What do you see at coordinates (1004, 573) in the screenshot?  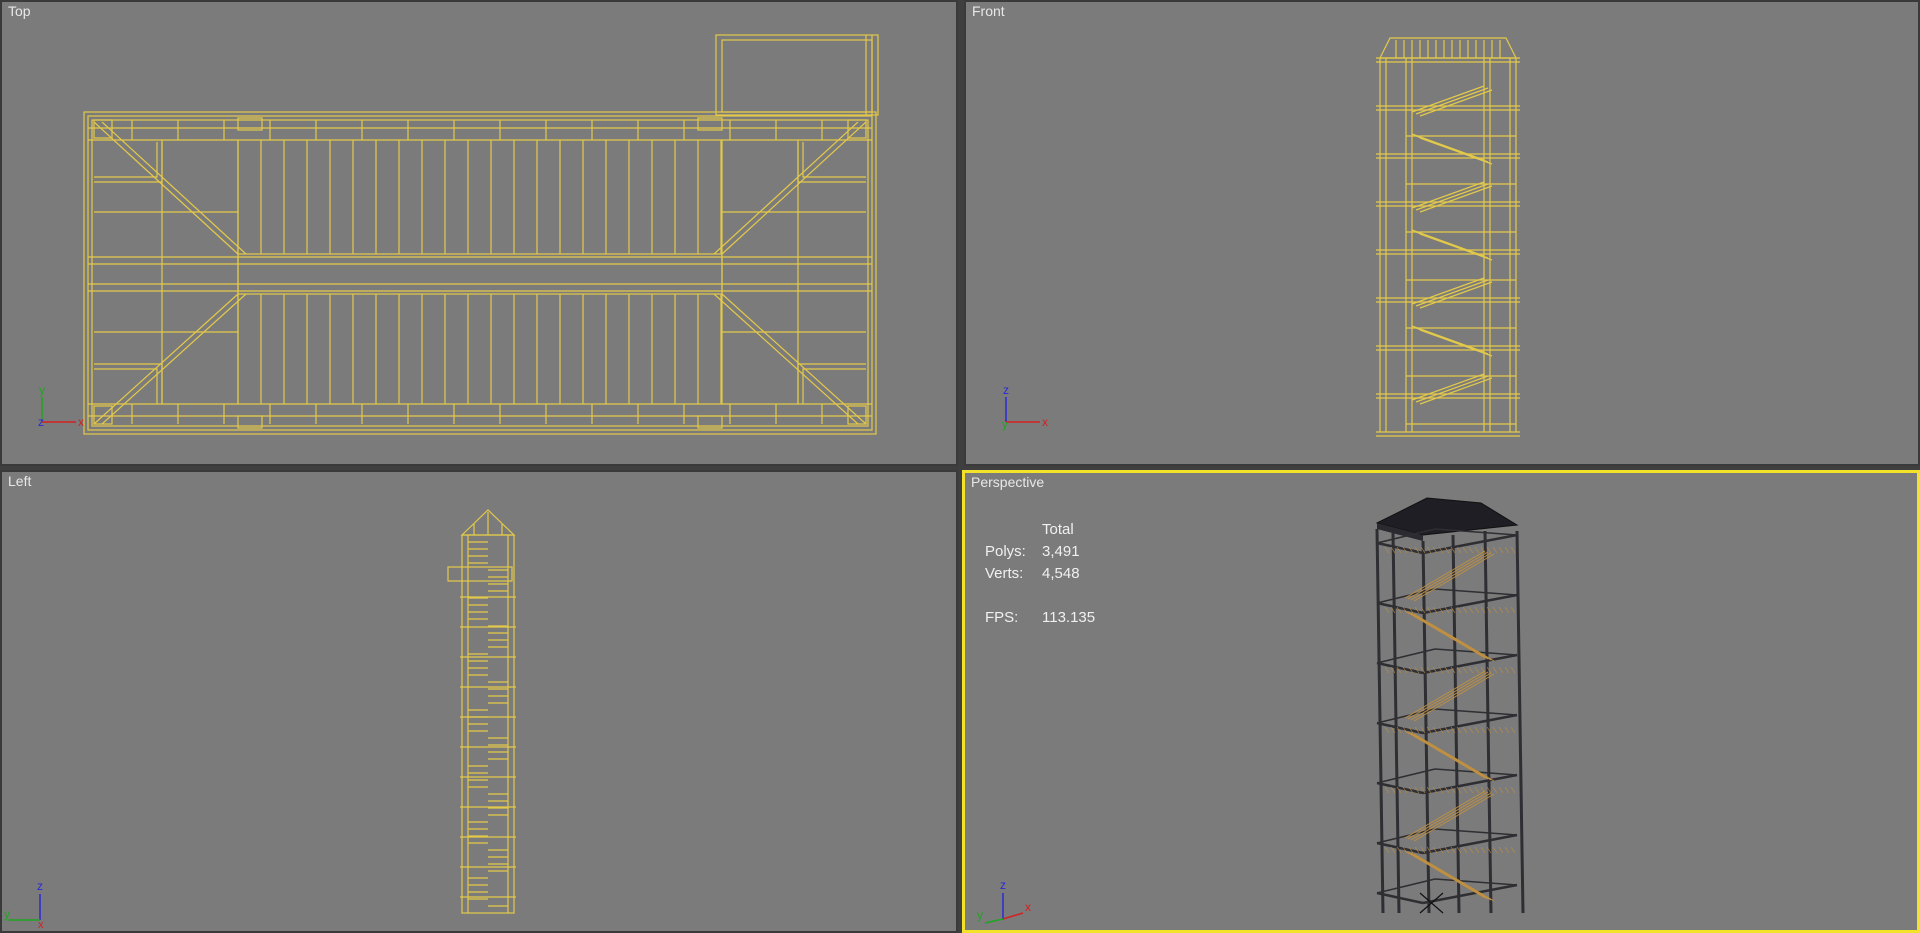 I see `verts-label: Verts:` at bounding box center [1004, 573].